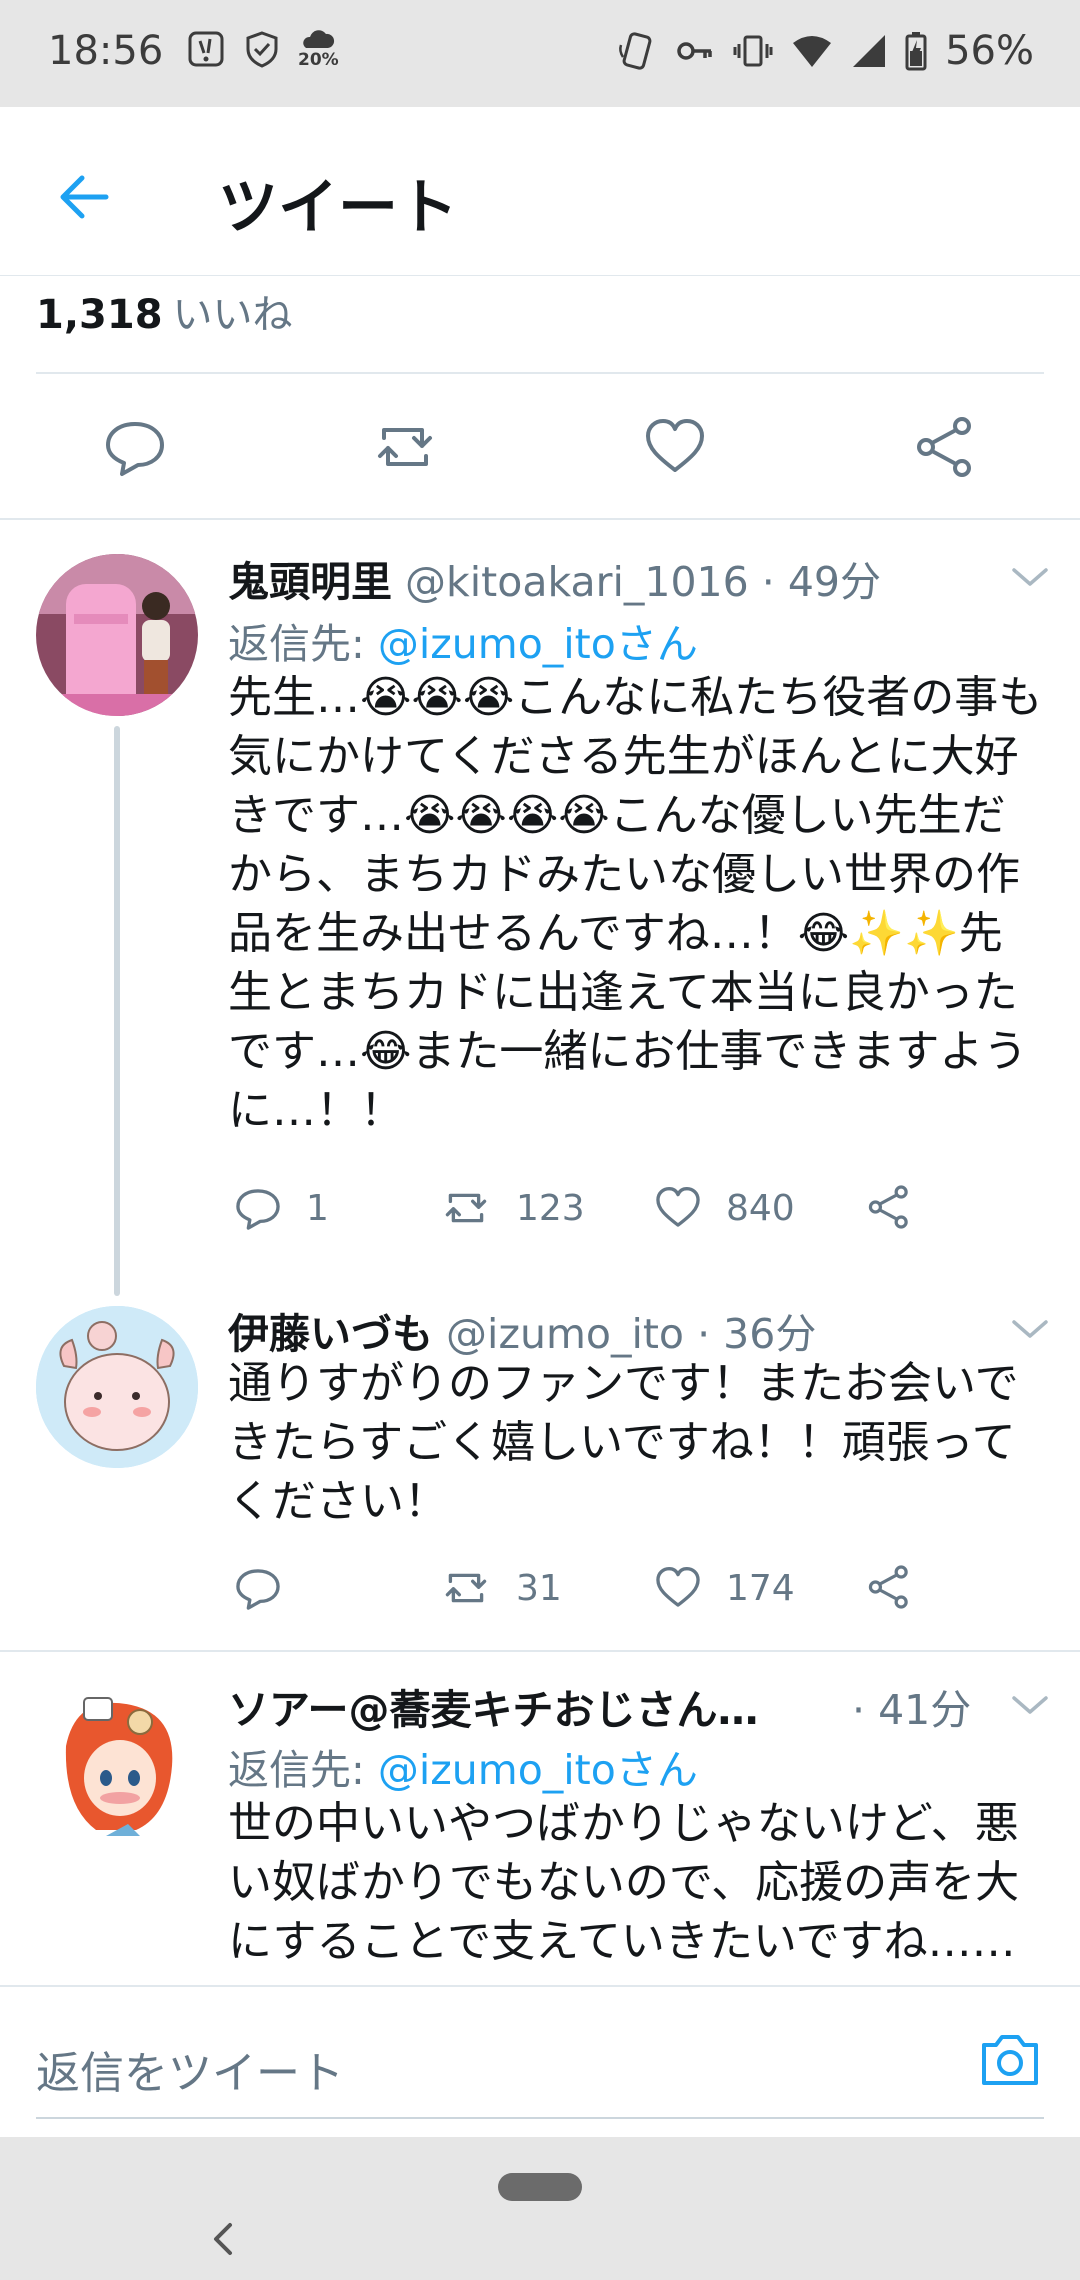  I want to click on system-nav-bar, so click(540, 2208).